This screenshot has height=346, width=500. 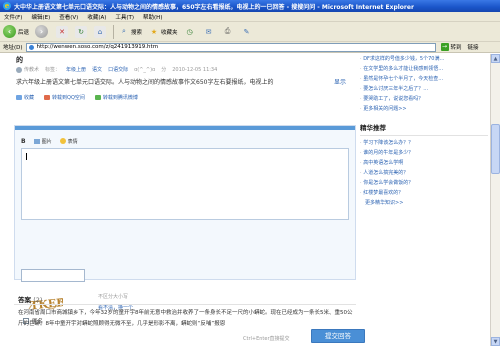 What do you see at coordinates (97, 69) in the screenshot?
I see `tag-chinese: 语文` at bounding box center [97, 69].